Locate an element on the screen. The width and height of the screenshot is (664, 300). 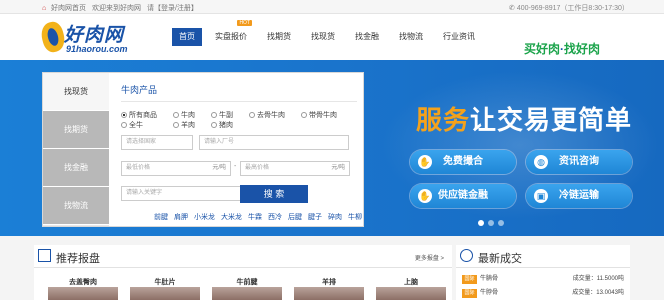
slogan-part2: 找好肉 is located at coordinates (582, 49).